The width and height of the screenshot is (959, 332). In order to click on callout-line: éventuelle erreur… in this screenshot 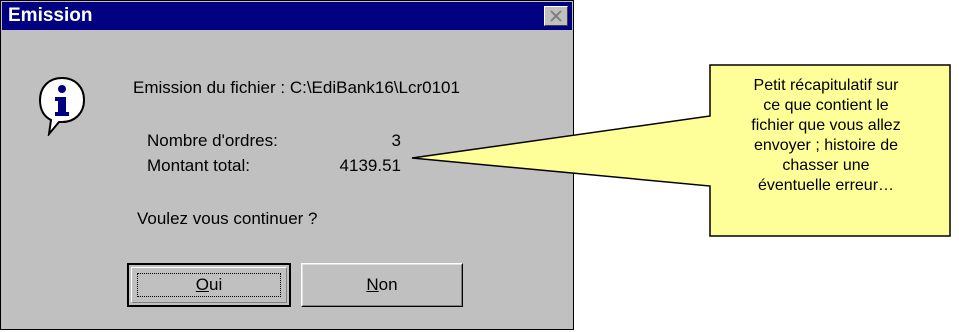, I will do `click(826, 185)`.